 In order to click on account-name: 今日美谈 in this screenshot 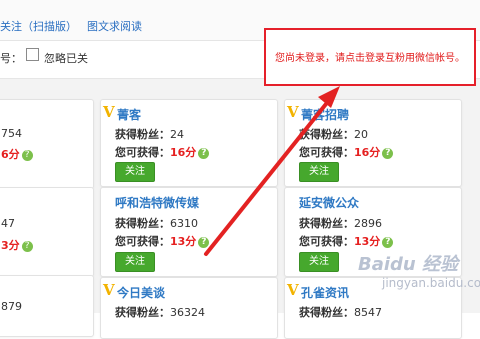, I will do `click(141, 292)`.